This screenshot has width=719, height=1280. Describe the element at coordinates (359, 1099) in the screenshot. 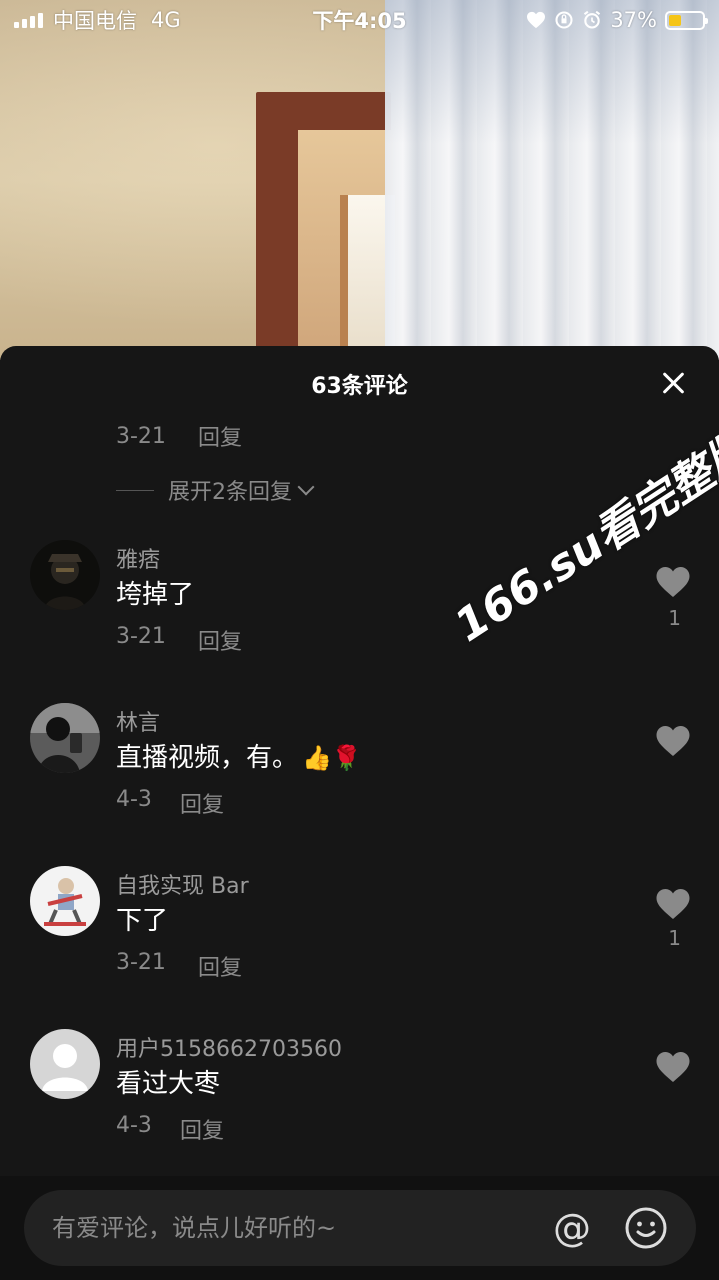

I see `list-item: 用户5158662703560 看过大枣 4-3 回复` at that location.